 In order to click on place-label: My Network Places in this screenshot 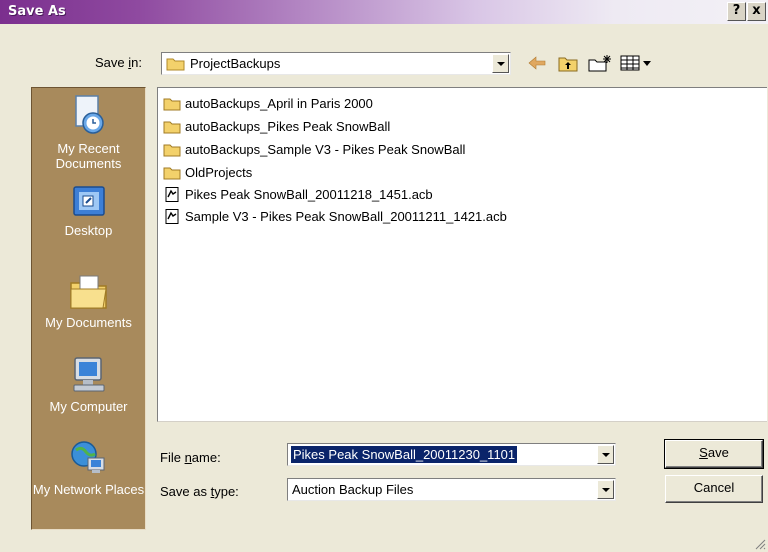, I will do `click(88, 489)`.